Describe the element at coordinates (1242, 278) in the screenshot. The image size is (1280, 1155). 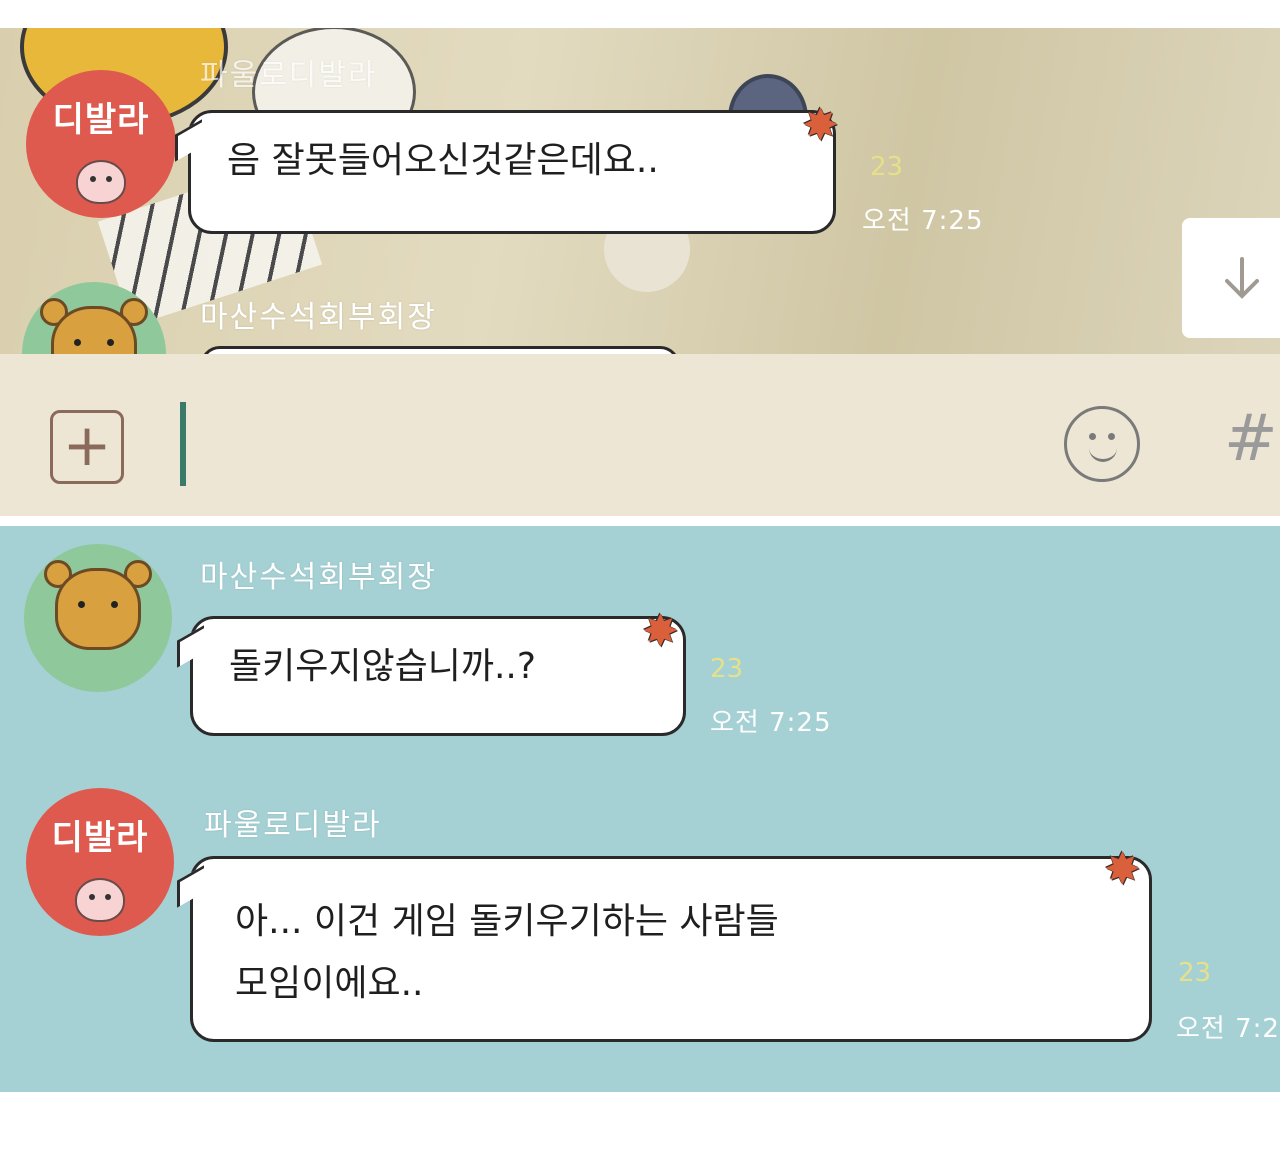
I see `arrow-down-icon` at that location.